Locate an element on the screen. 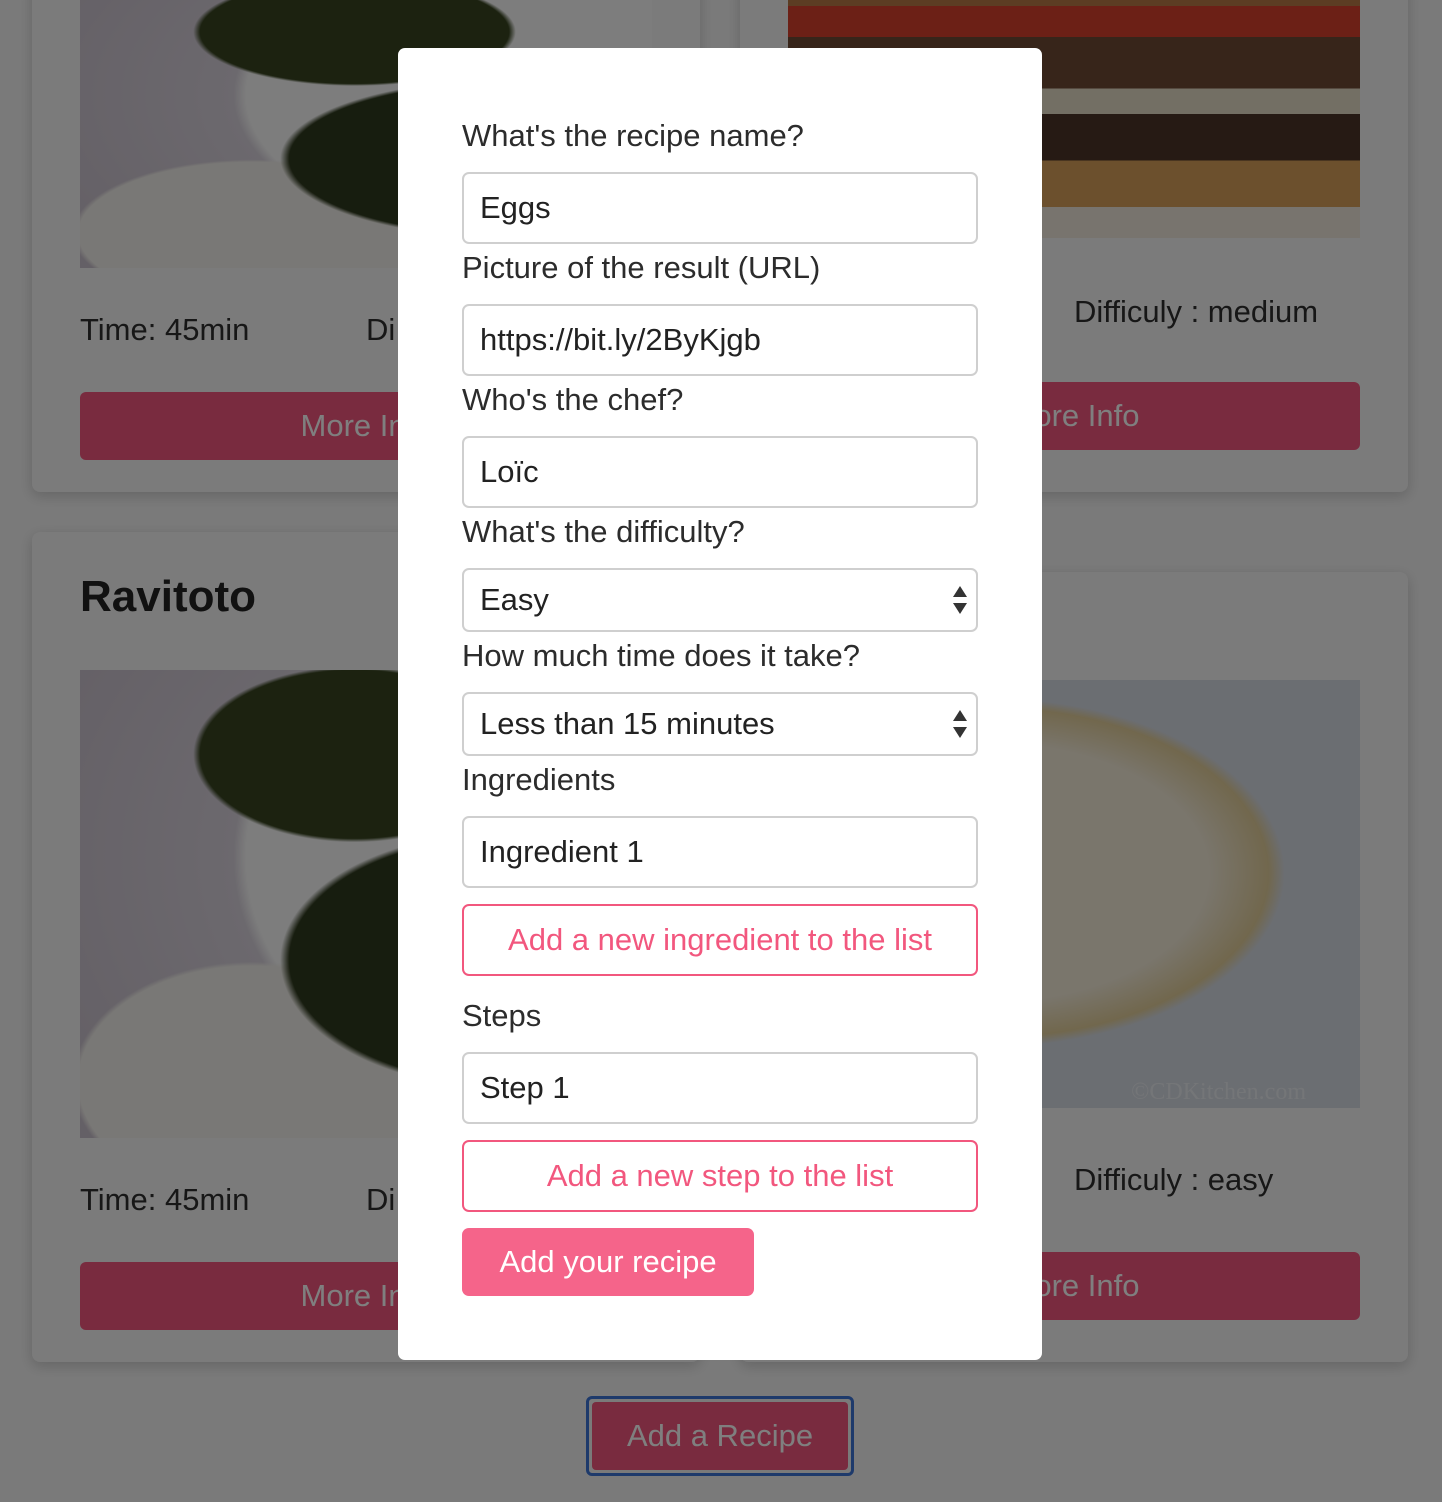 This screenshot has width=1442, height=1502. chef-label: Who's the chef? is located at coordinates (573, 399).